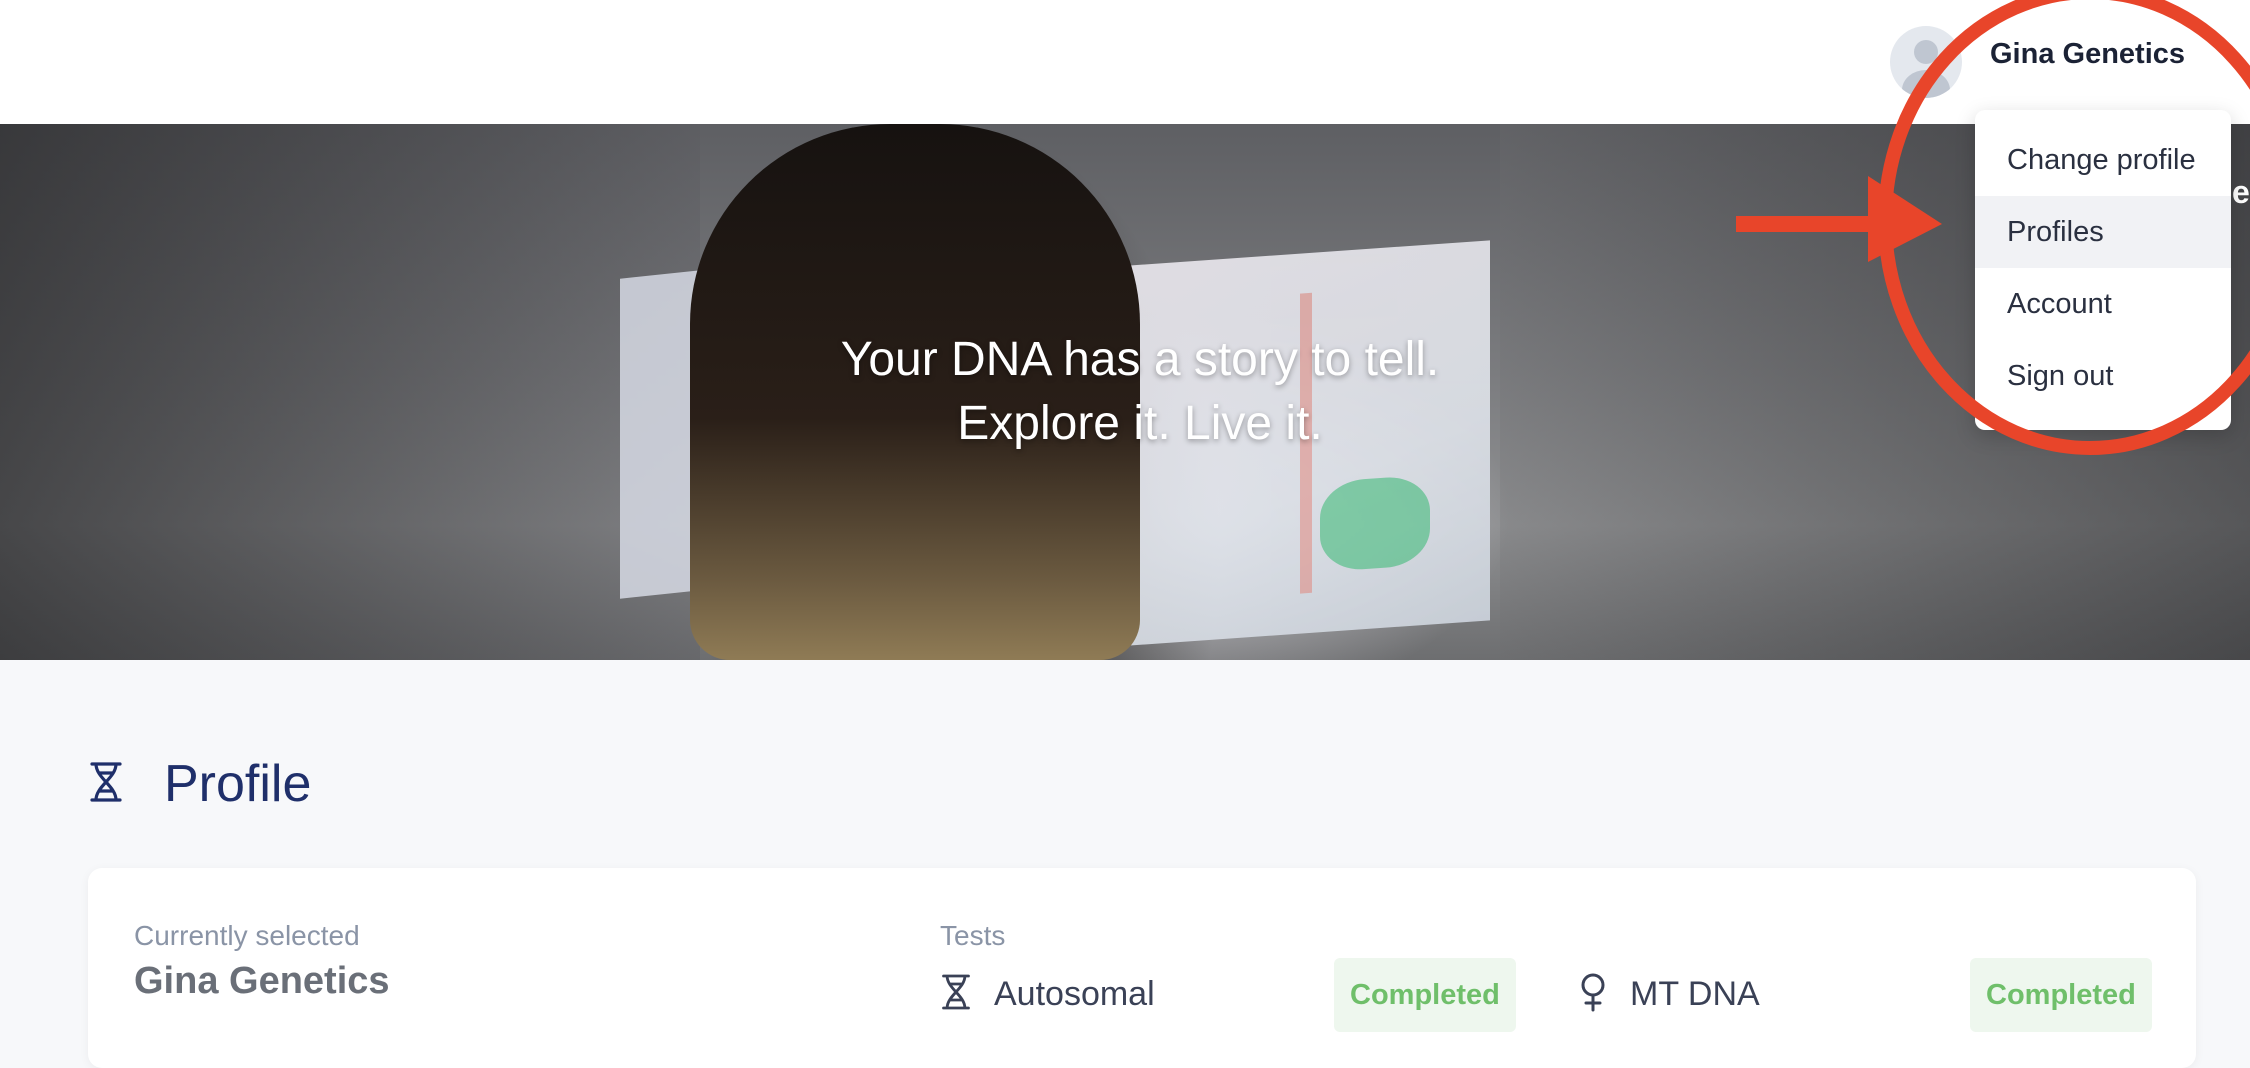  I want to click on user-menu-button: Gina Genetics, so click(2087, 54).